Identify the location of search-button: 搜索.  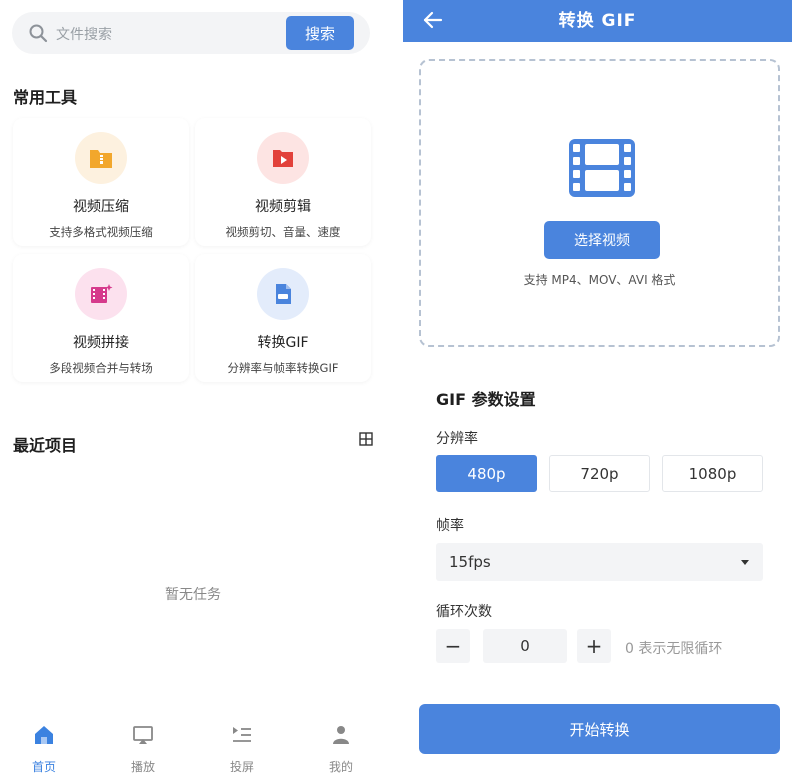
(320, 33).